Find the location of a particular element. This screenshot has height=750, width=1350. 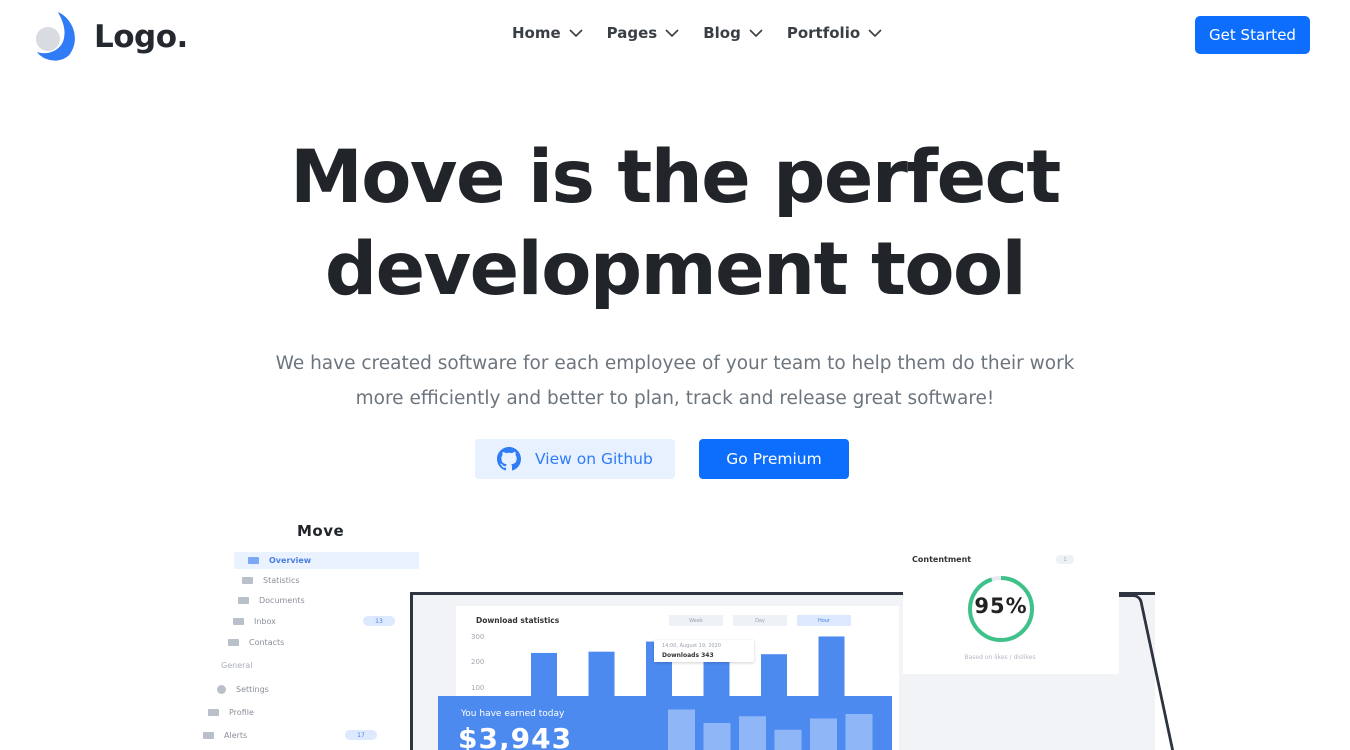

nav-pages: Pages is located at coordinates (643, 33).